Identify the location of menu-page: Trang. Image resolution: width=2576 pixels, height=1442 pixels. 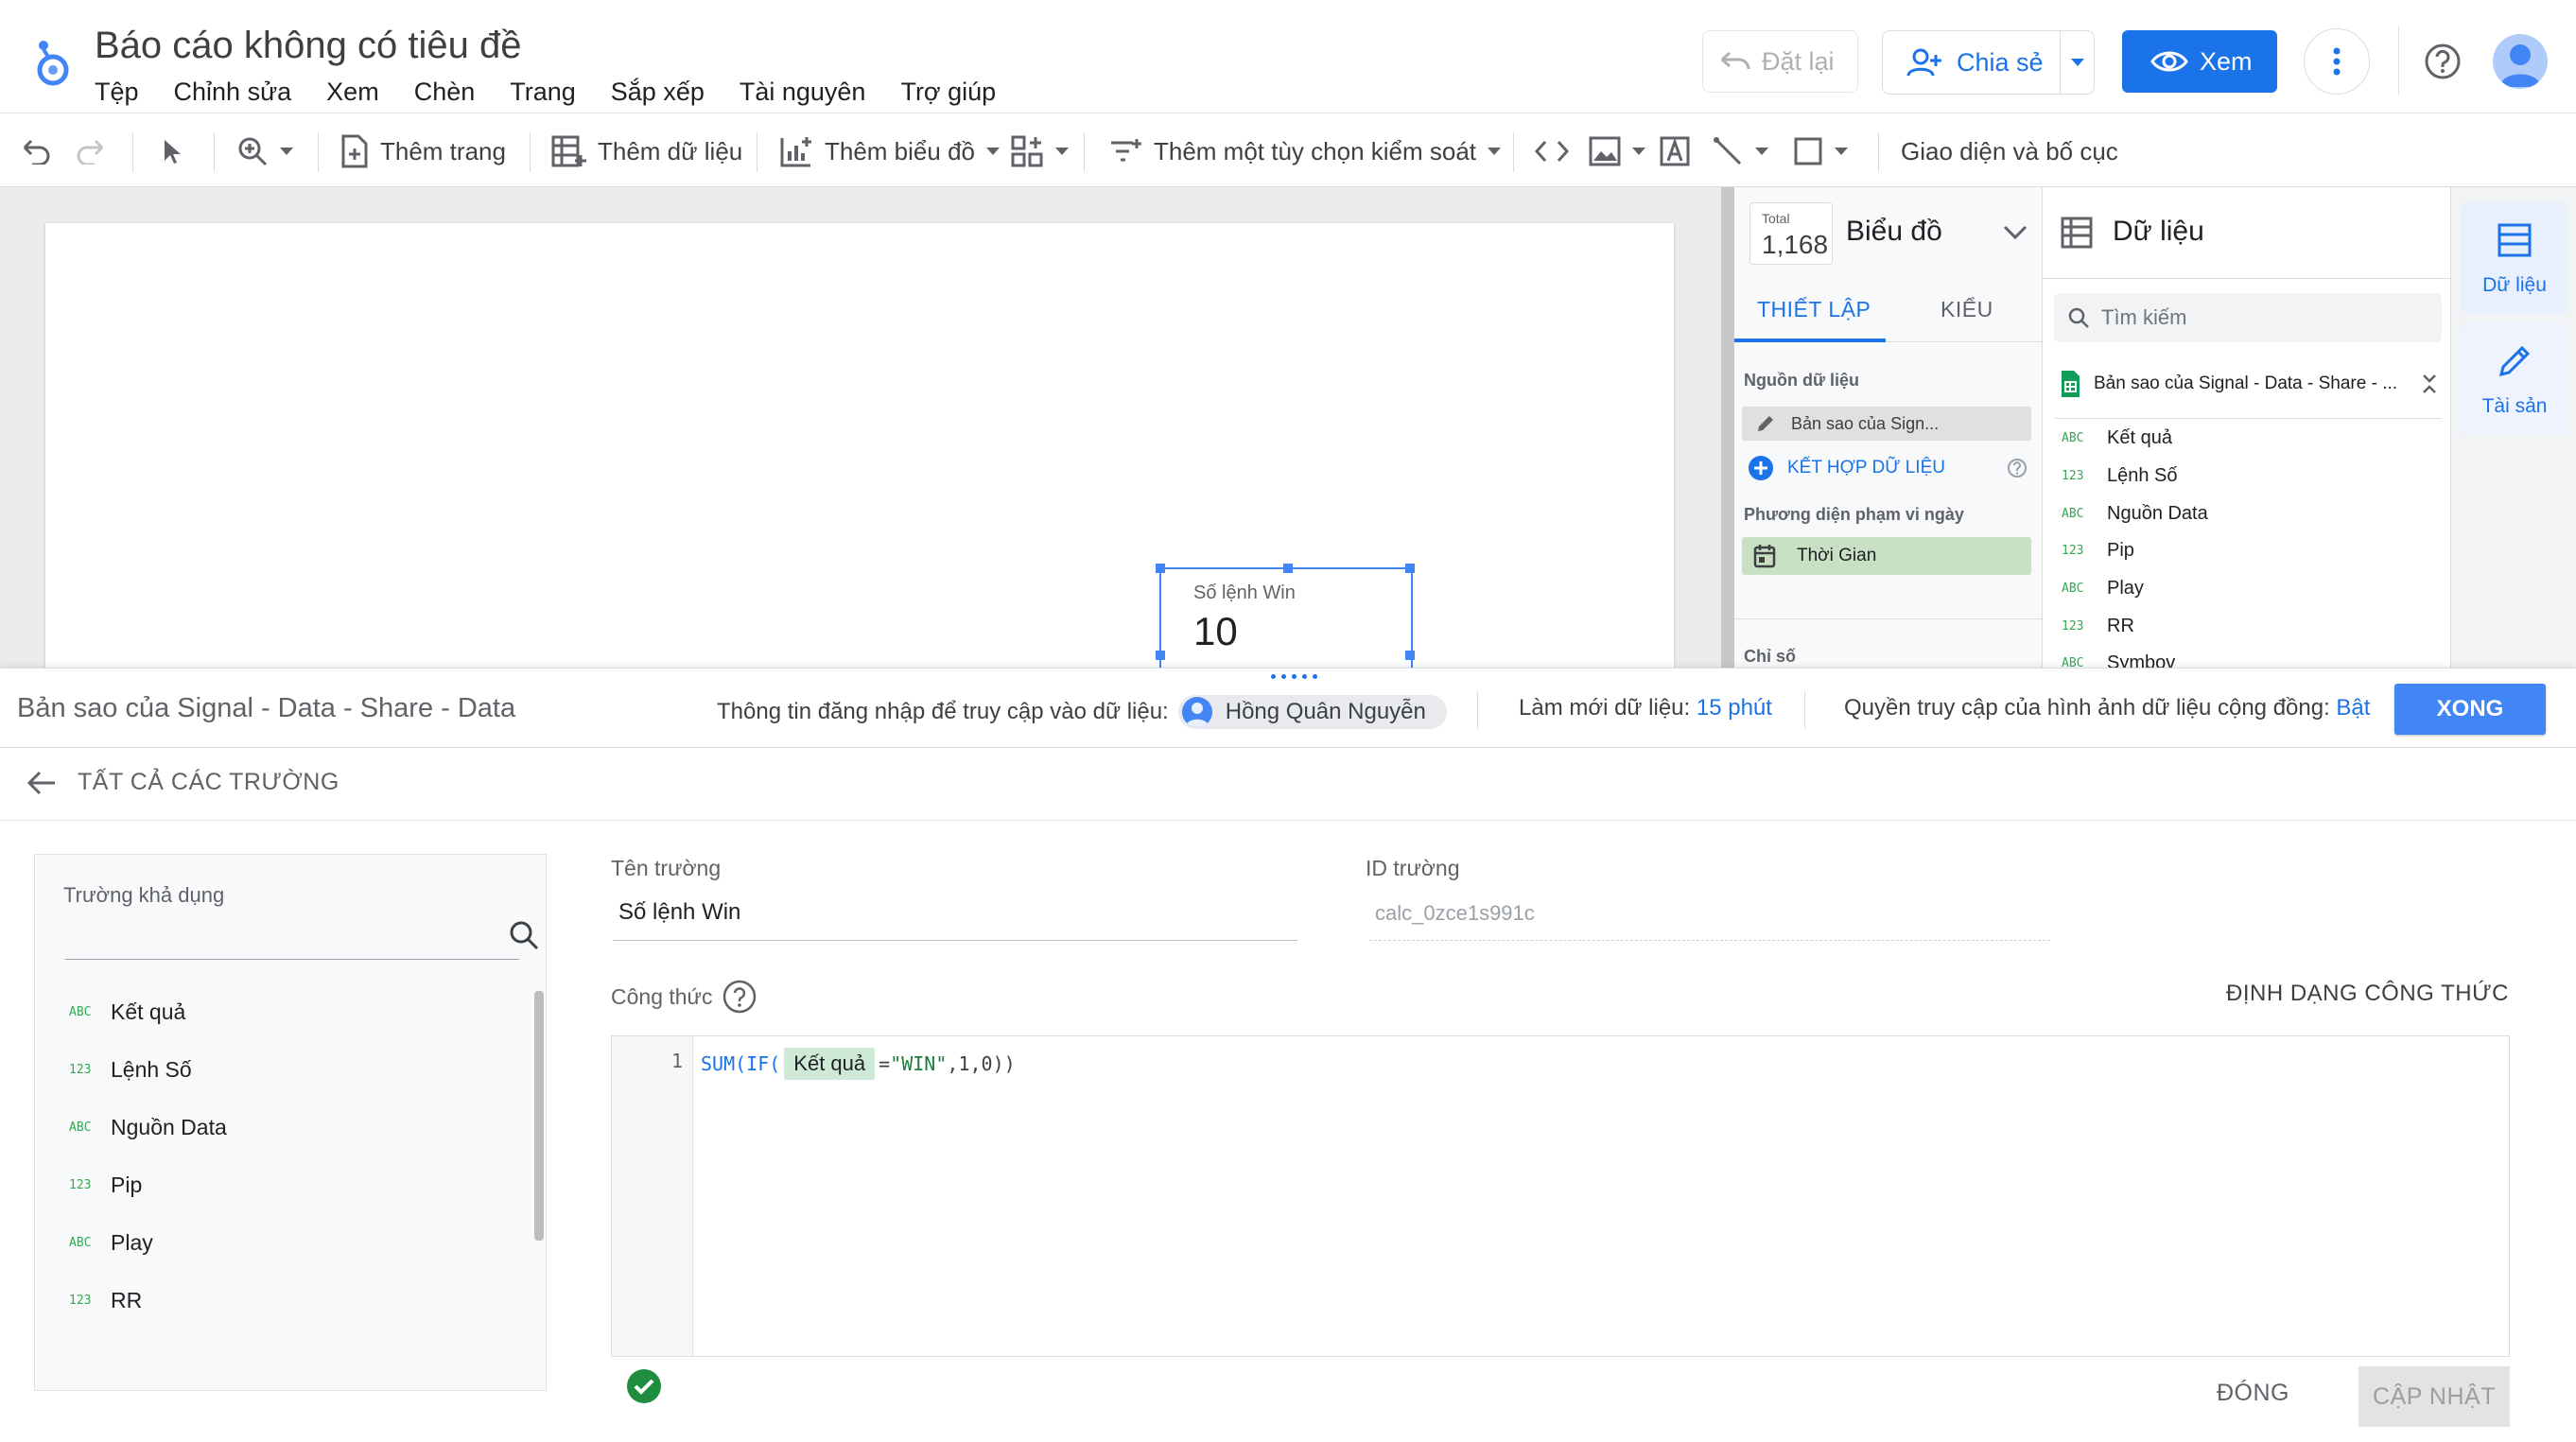
(543, 92).